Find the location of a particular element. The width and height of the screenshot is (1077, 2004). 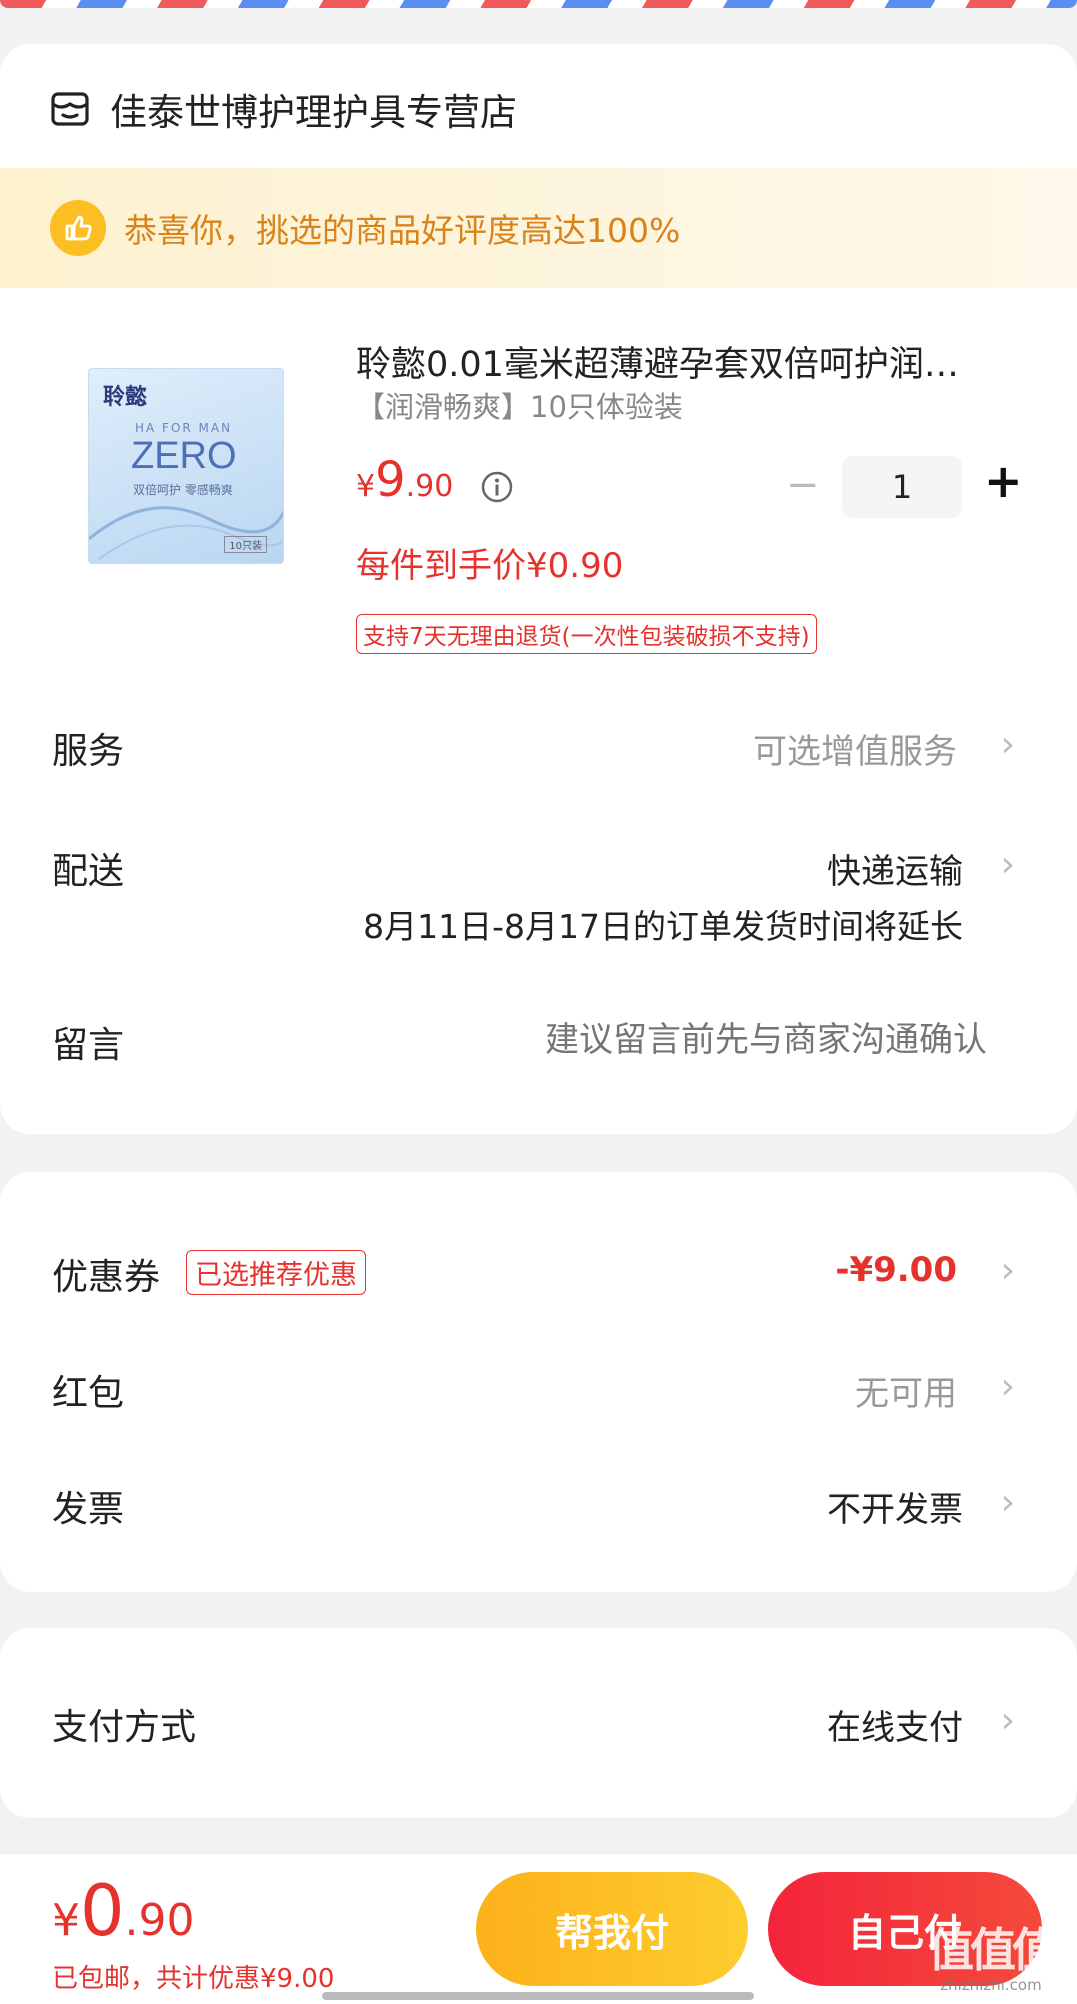

product-line: HA FOR MAN is located at coordinates (184, 428).